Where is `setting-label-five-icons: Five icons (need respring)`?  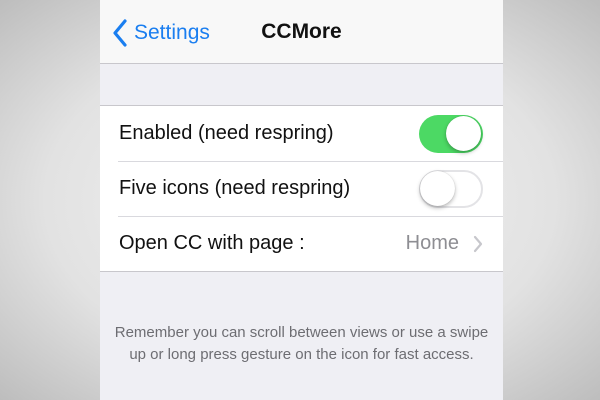
setting-label-five-icons: Five icons (need respring) is located at coordinates (235, 188).